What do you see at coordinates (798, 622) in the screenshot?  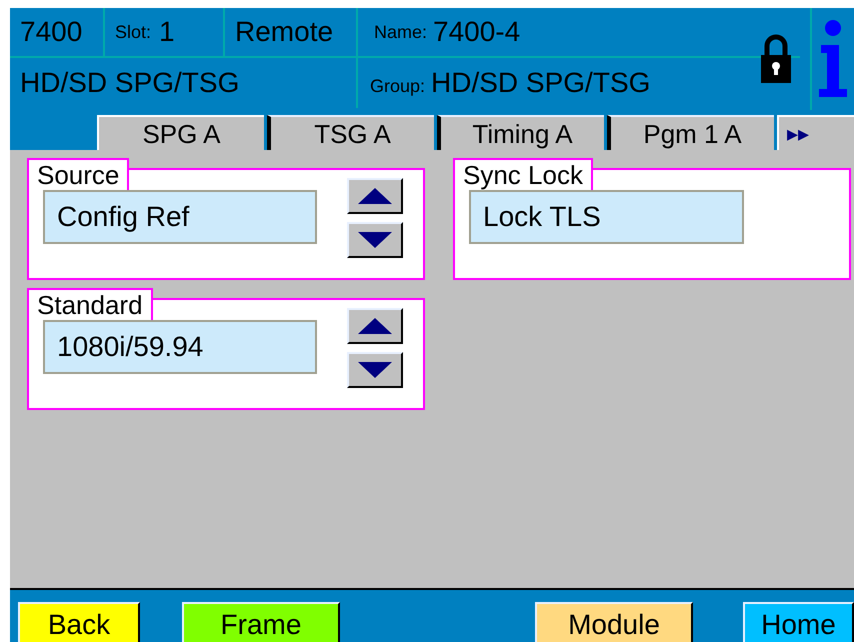 I see `footer-button: Home` at bounding box center [798, 622].